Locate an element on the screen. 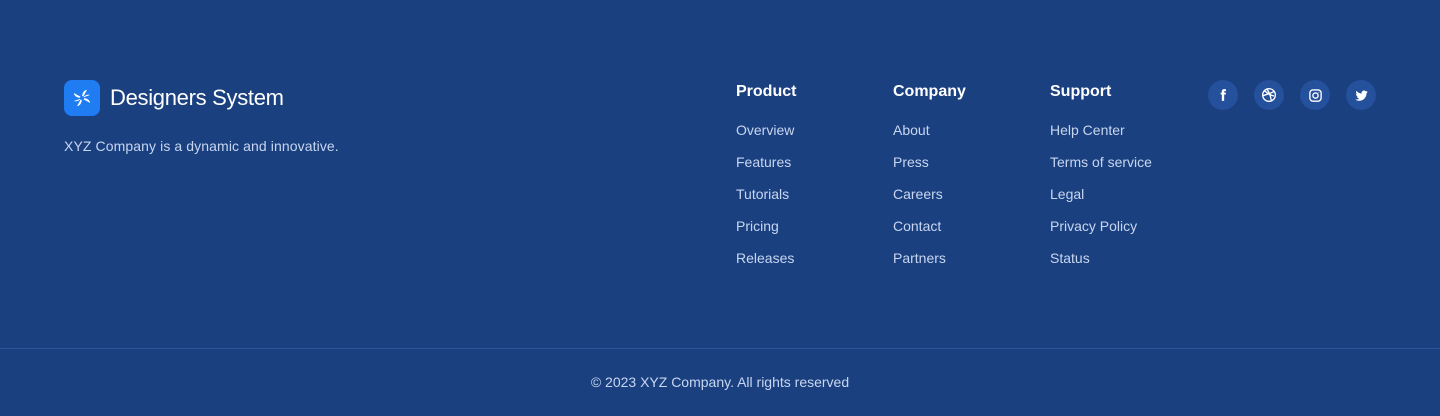 Image resolution: width=1440 pixels, height=416 pixels. footer-link-partners: Partners is located at coordinates (929, 264).